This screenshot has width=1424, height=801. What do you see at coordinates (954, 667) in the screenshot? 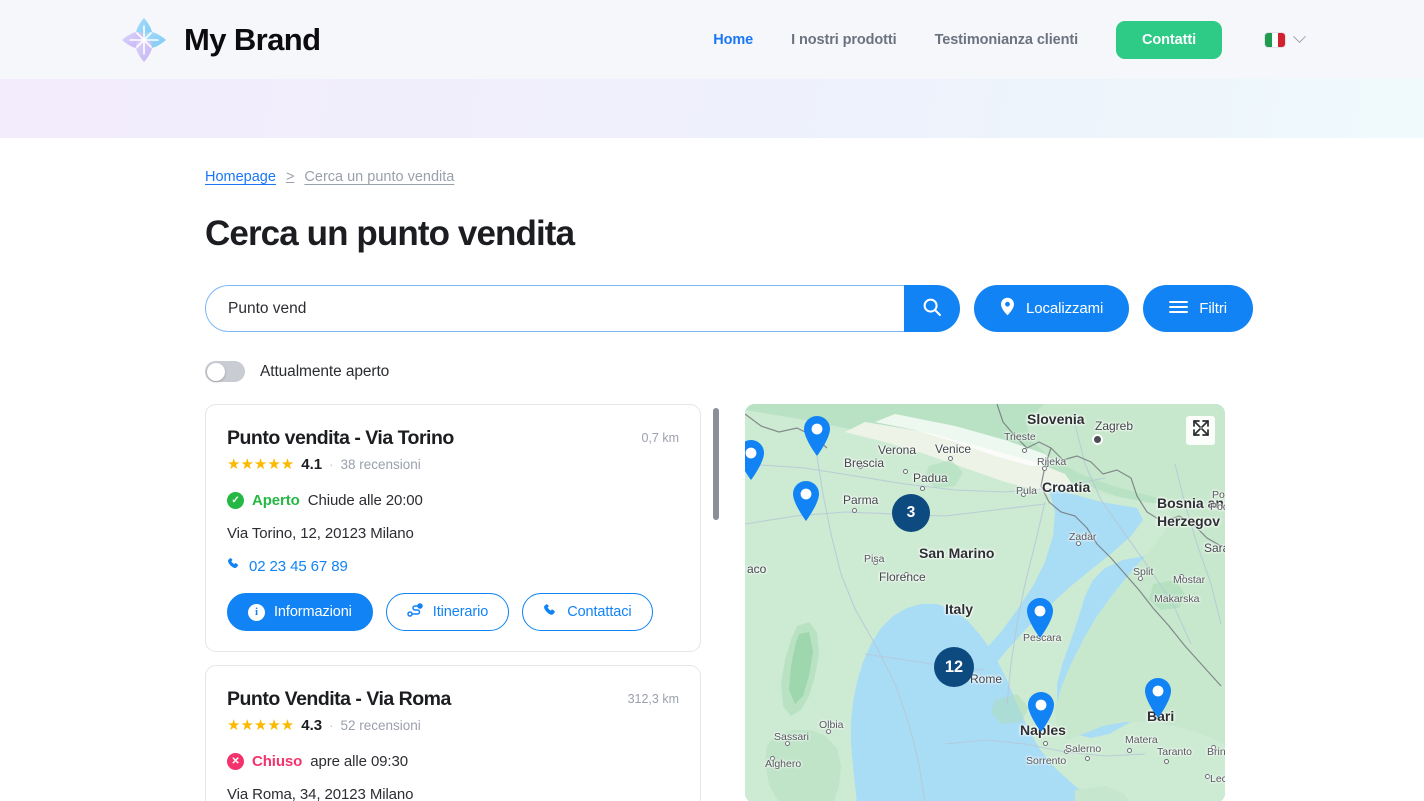
I see `map-cluster-marker: 12` at bounding box center [954, 667].